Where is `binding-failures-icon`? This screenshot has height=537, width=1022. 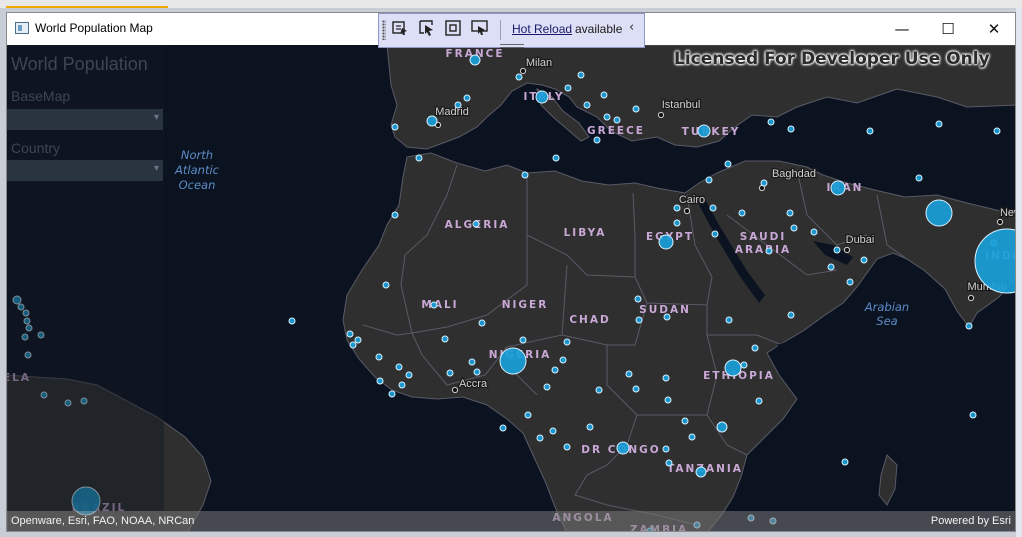
binding-failures-icon is located at coordinates (480, 28).